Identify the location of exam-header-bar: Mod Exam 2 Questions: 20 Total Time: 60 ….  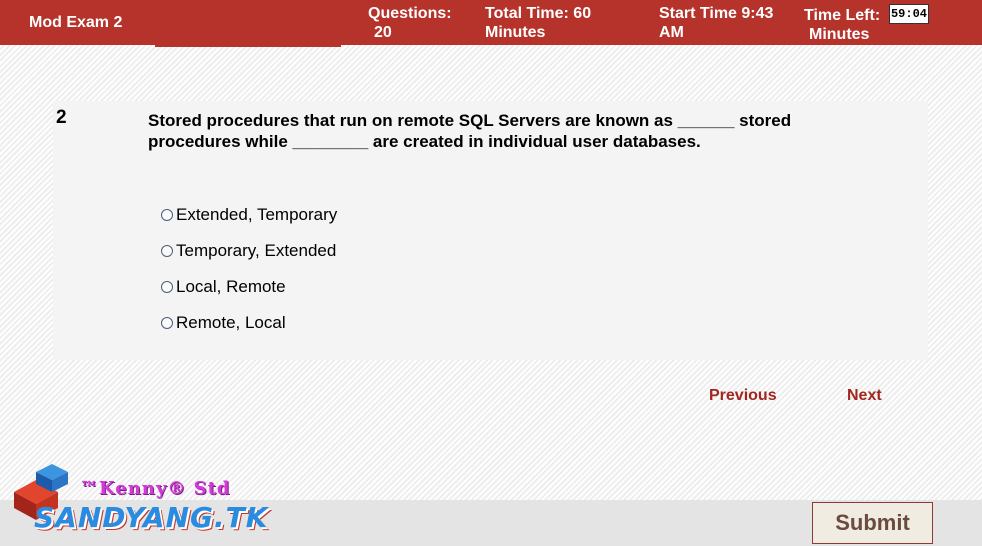
(491, 22).